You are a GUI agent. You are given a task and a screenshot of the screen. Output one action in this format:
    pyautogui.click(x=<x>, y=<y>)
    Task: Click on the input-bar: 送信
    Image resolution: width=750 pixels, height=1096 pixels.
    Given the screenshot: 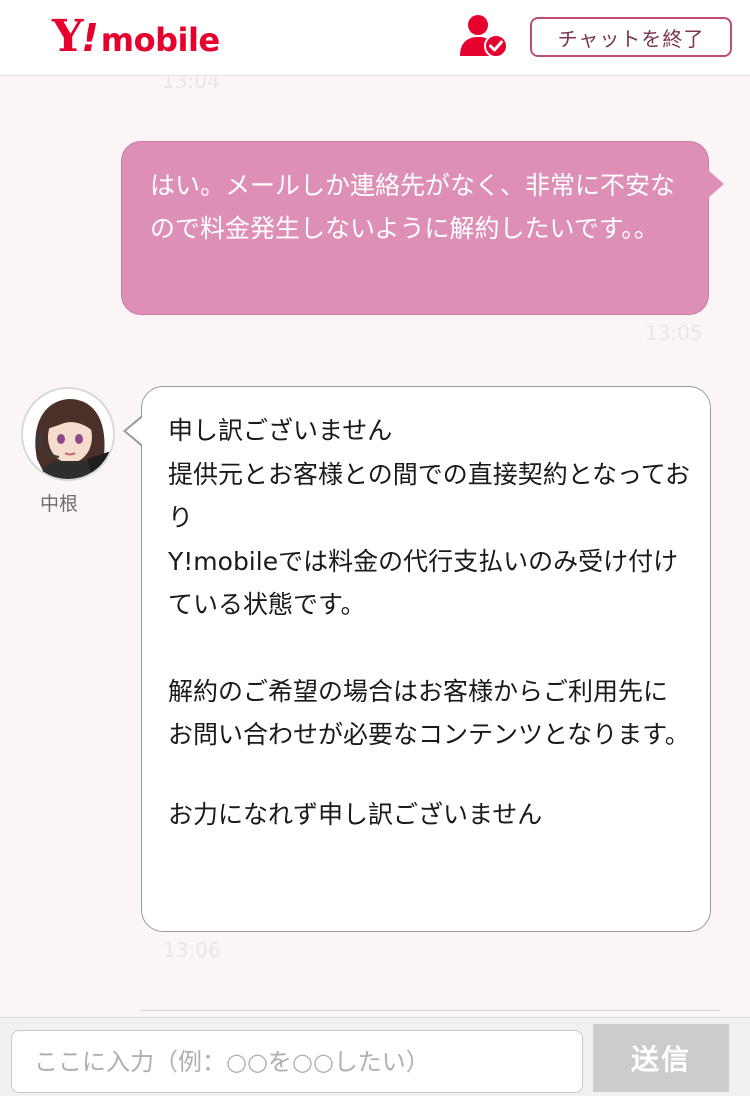 What is the action you would take?
    pyautogui.click(x=375, y=1056)
    